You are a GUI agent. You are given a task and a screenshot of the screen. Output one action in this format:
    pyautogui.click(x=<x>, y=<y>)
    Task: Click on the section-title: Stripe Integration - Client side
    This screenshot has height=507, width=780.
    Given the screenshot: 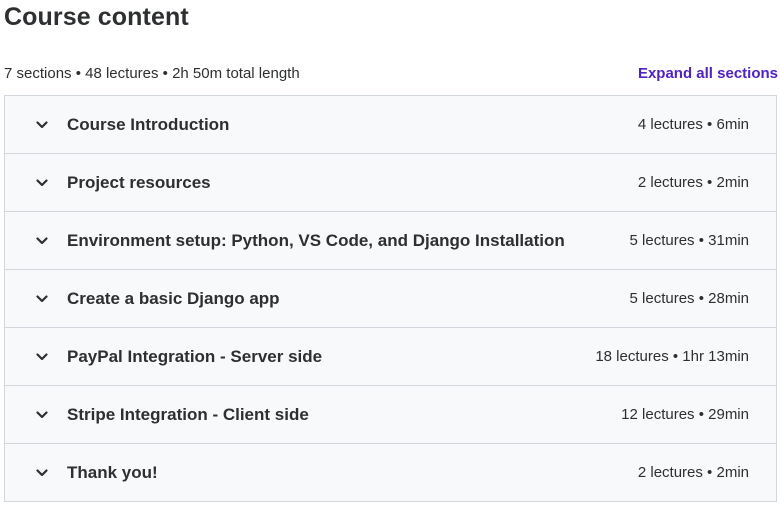 What is the action you would take?
    pyautogui.click(x=188, y=414)
    